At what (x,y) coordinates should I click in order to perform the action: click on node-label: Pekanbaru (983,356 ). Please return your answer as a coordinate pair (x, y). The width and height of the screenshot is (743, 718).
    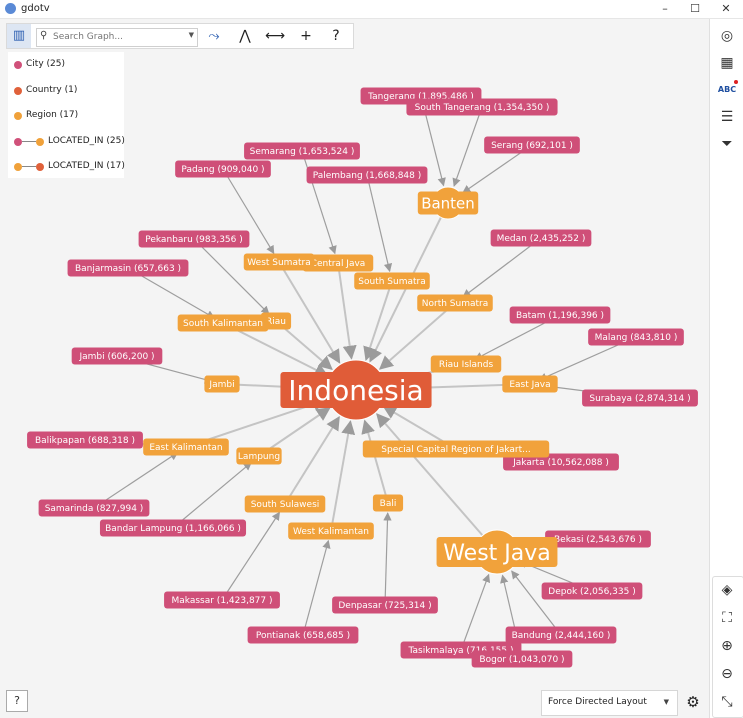
    Looking at the image, I should click on (194, 240).